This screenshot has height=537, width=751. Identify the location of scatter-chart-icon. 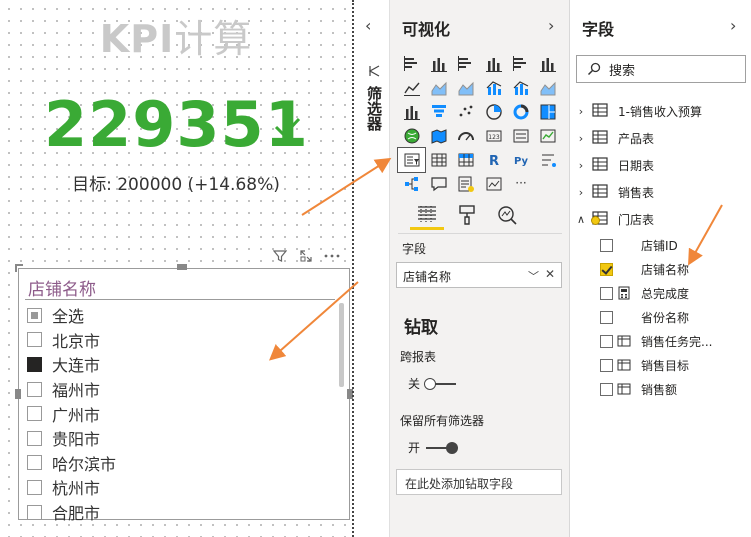
(466, 112).